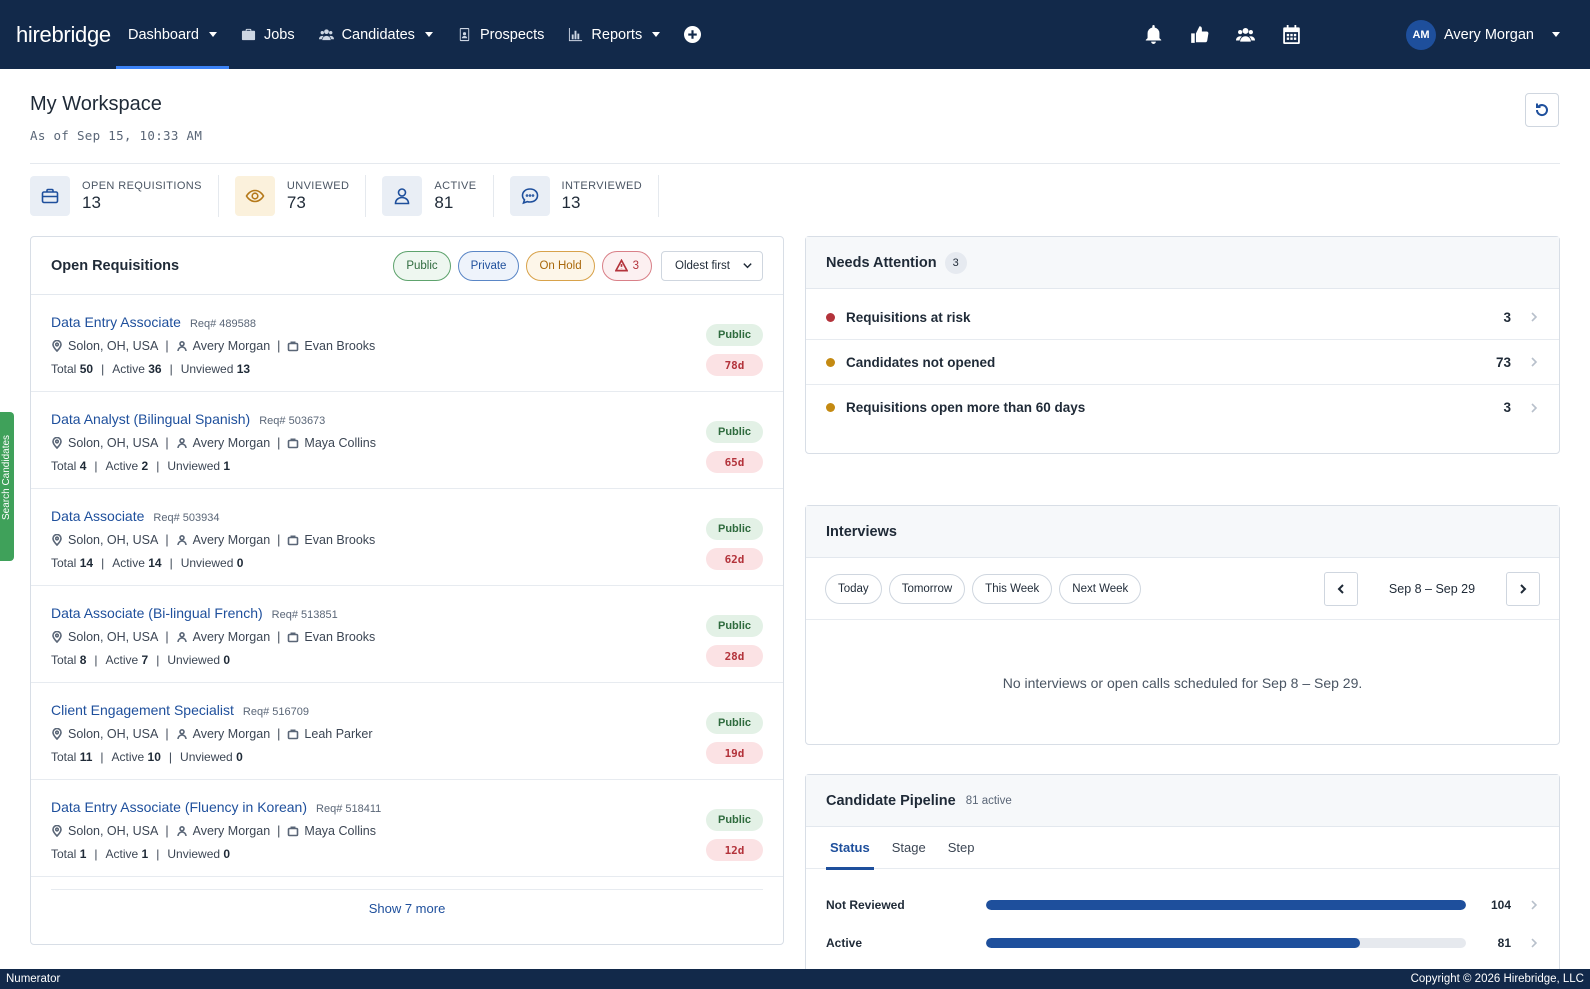 This screenshot has width=1590, height=989. I want to click on nav-right: AM Avery Morgan, so click(1360, 34).